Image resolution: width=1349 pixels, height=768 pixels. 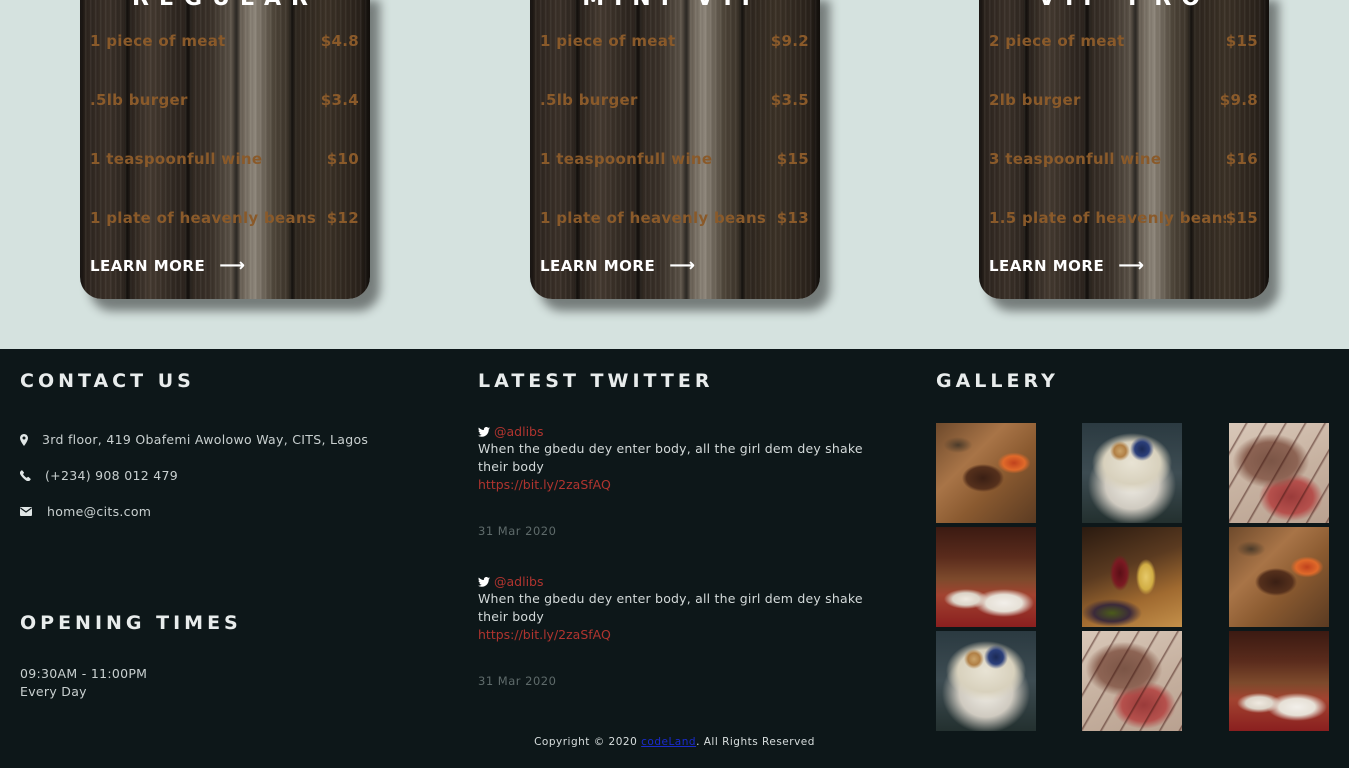 What do you see at coordinates (674, 100) in the screenshot?
I see `menu-item: .5lb burger $3.5` at bounding box center [674, 100].